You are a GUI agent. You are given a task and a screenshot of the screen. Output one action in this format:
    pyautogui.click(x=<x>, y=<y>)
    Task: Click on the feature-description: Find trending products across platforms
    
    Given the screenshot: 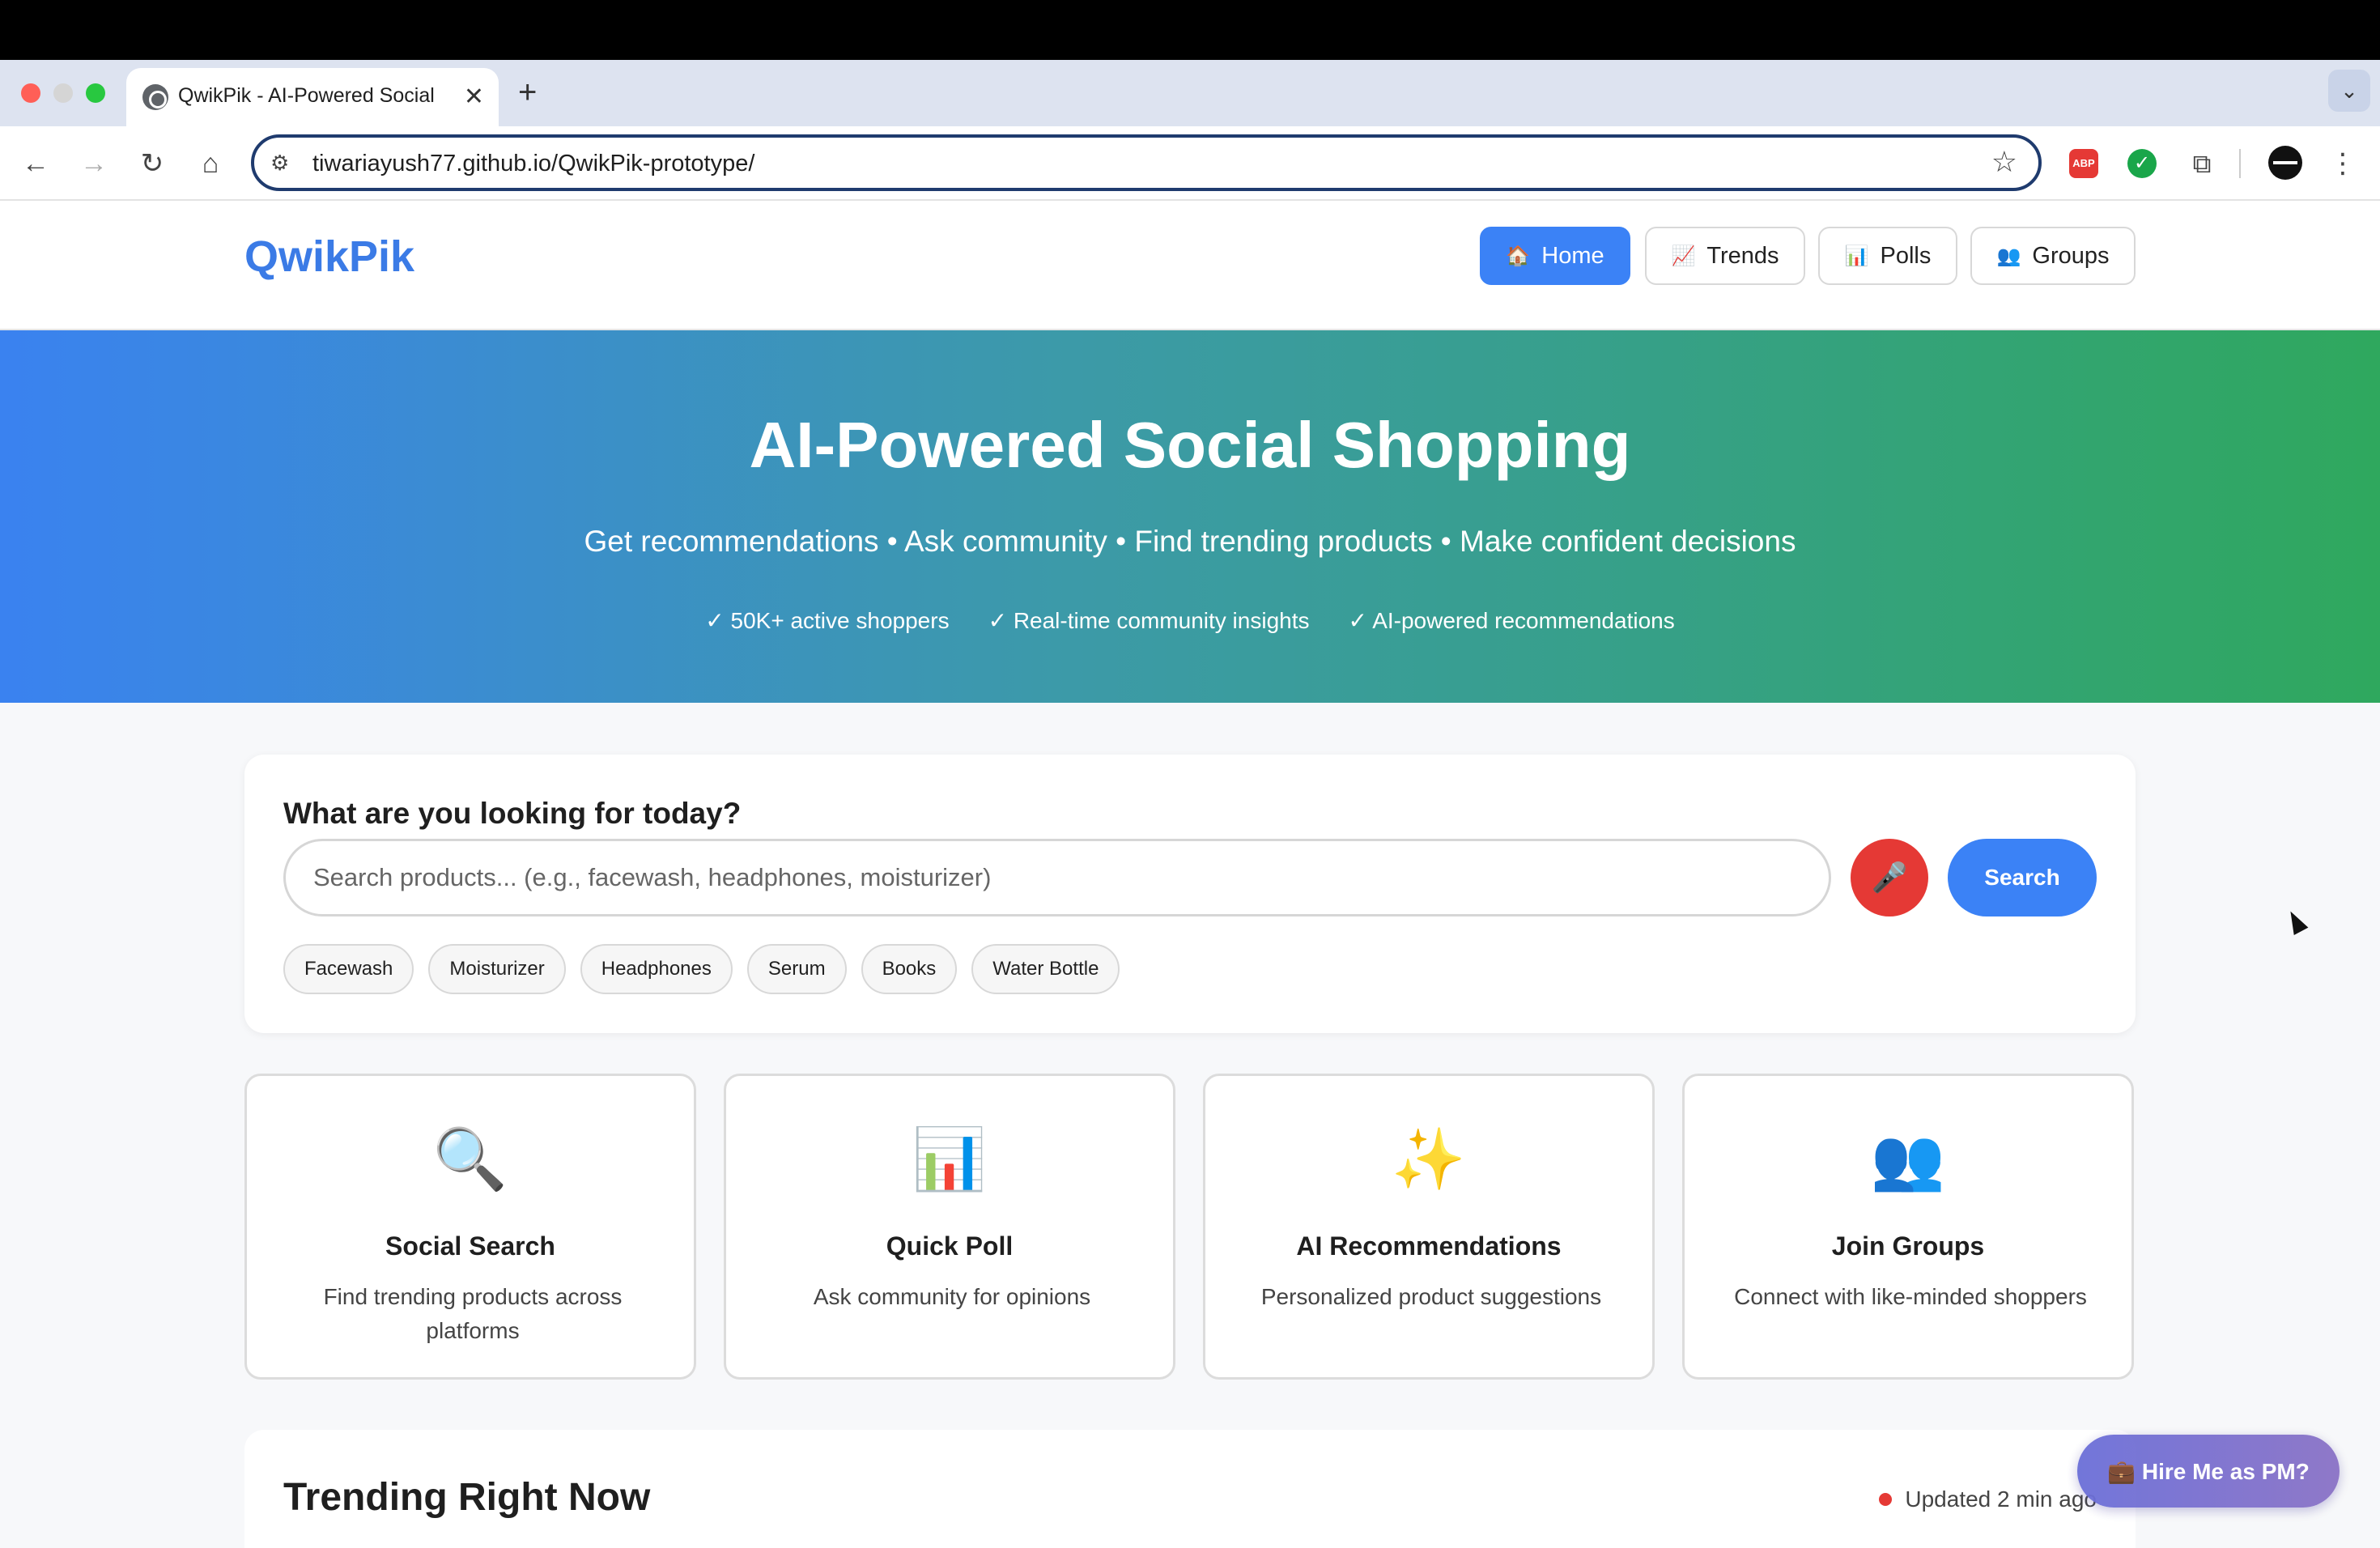 What is the action you would take?
    pyautogui.click(x=473, y=1314)
    